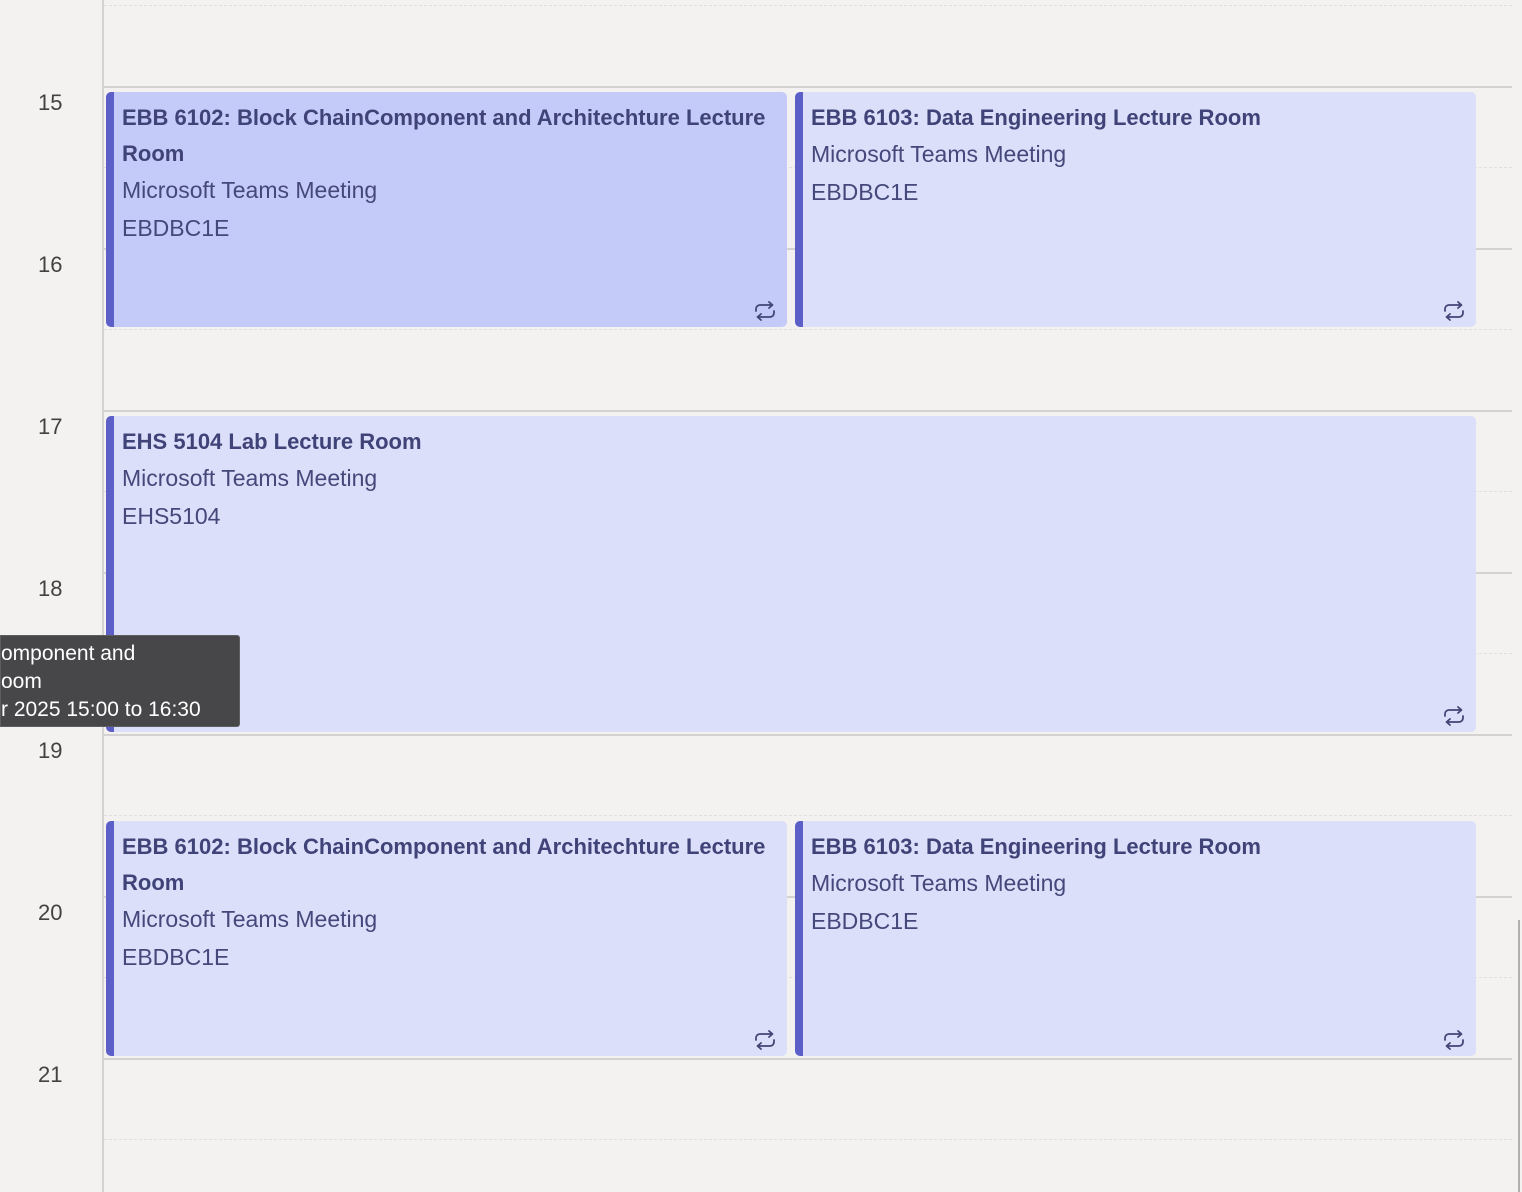 The width and height of the screenshot is (1522, 1192). I want to click on hour-label: 16, so click(50, 264).